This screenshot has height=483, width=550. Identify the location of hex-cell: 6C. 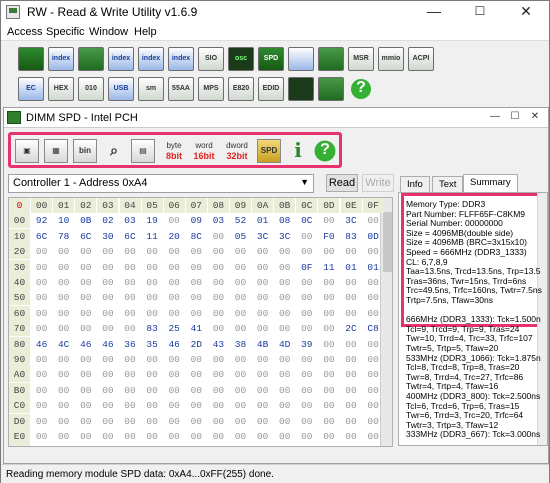
(85, 236).